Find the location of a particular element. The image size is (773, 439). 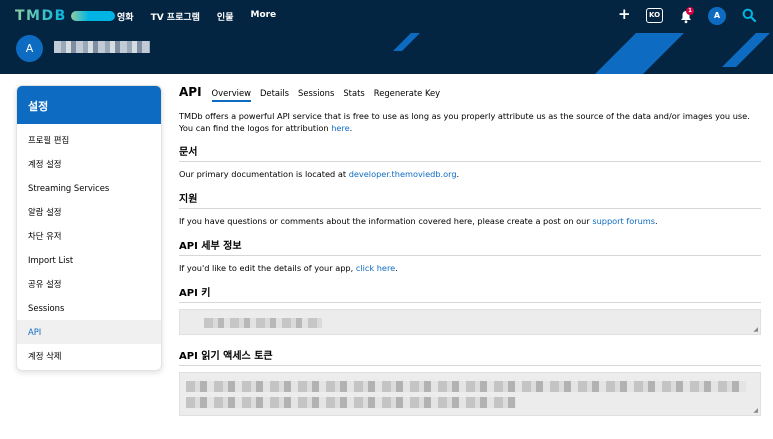

attribution-logos-link: here is located at coordinates (340, 128).